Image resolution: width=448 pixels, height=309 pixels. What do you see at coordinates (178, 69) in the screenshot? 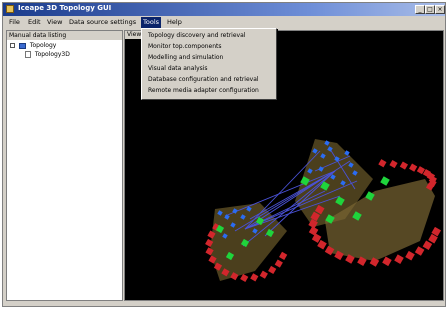
I see `tools-menu-item-visual-analysis: Visual data analysis` at bounding box center [178, 69].